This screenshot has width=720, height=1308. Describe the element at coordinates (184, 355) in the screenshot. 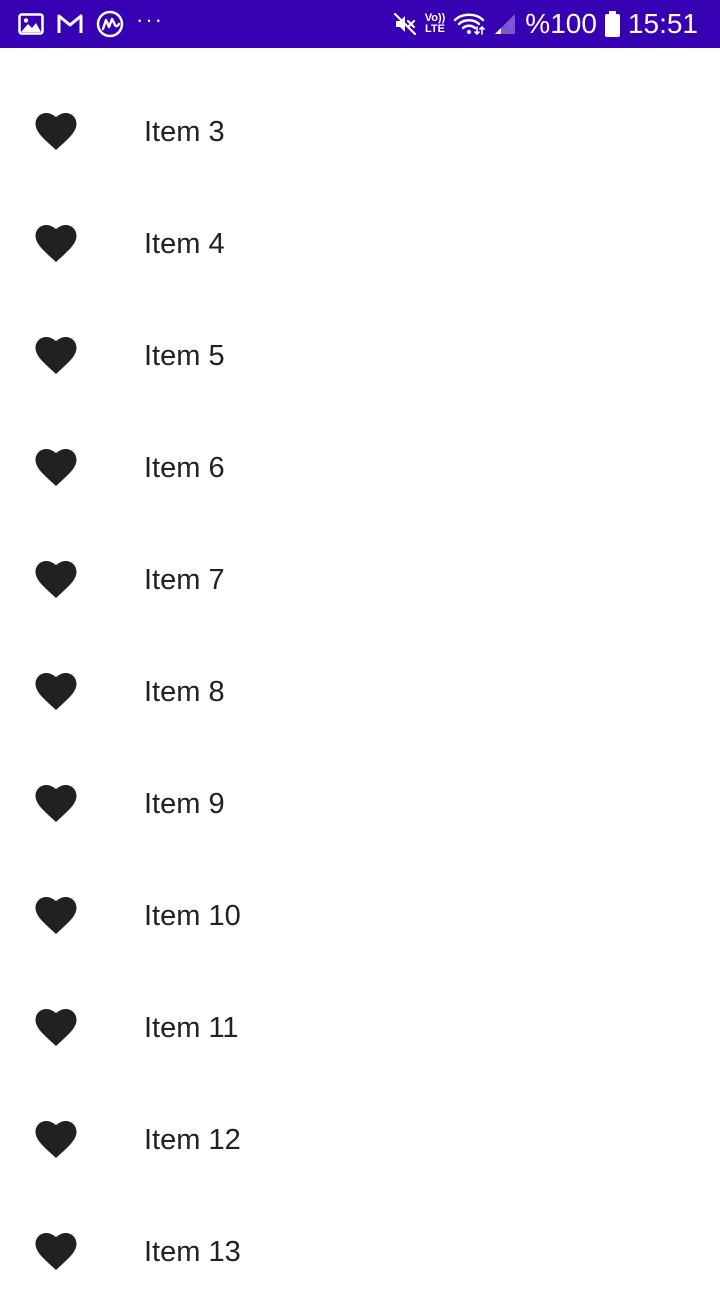

I see `list-item-label: Item 5` at that location.